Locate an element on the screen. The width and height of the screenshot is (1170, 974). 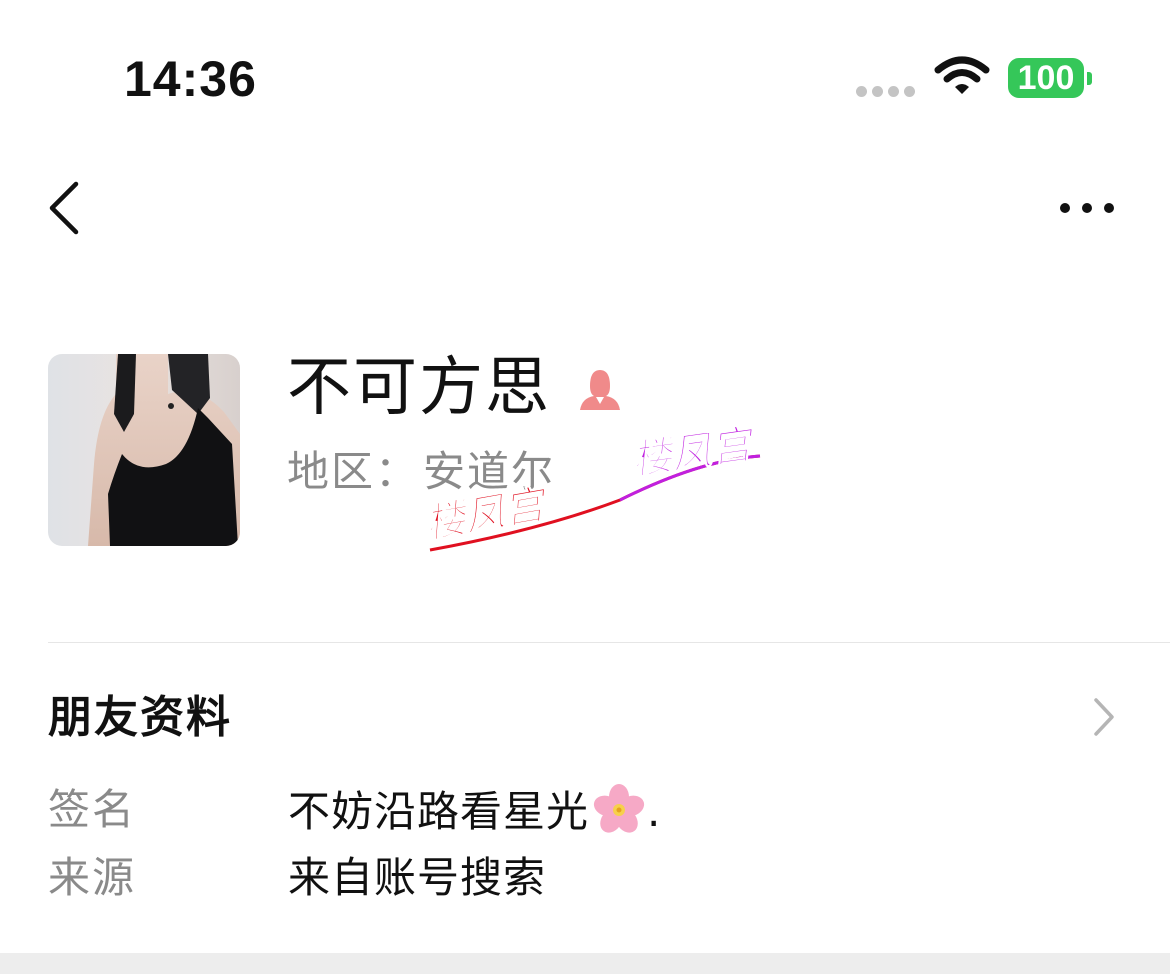
cellular-signal-icon is located at coordinates (885, 91).